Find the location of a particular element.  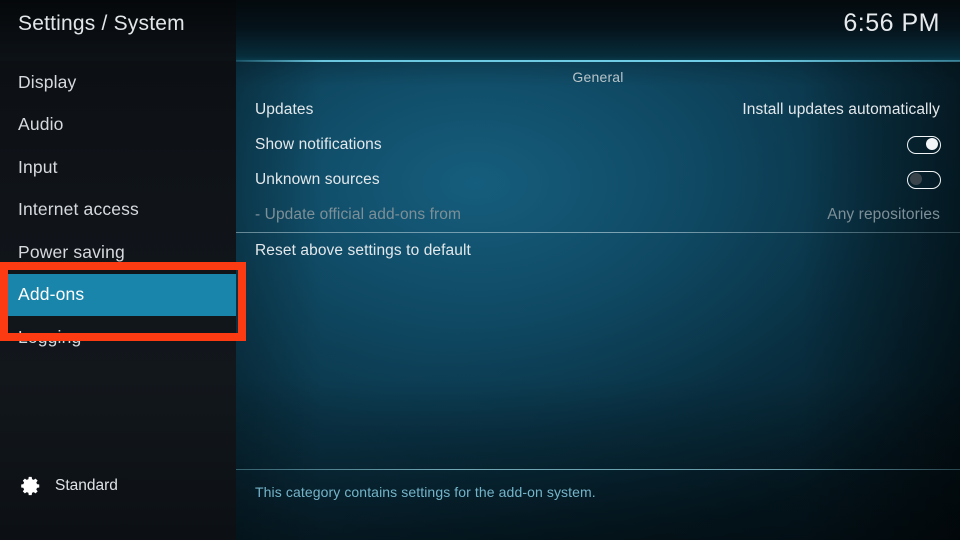

sidebar-item-label: Display is located at coordinates (47, 81).